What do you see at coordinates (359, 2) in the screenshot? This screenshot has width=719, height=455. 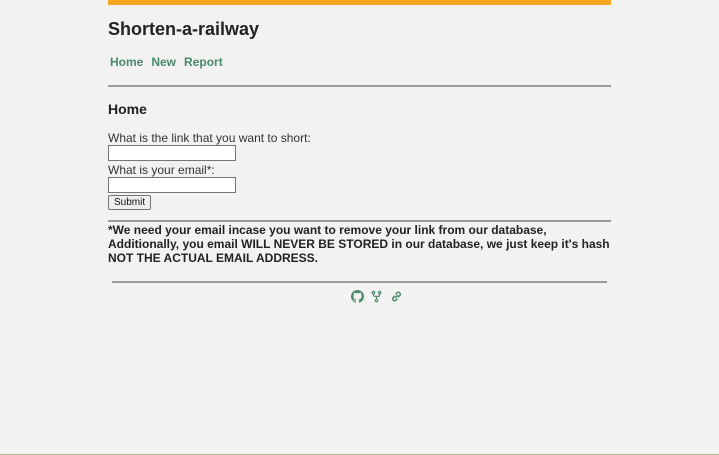 I see `top-accent-bar` at bounding box center [359, 2].